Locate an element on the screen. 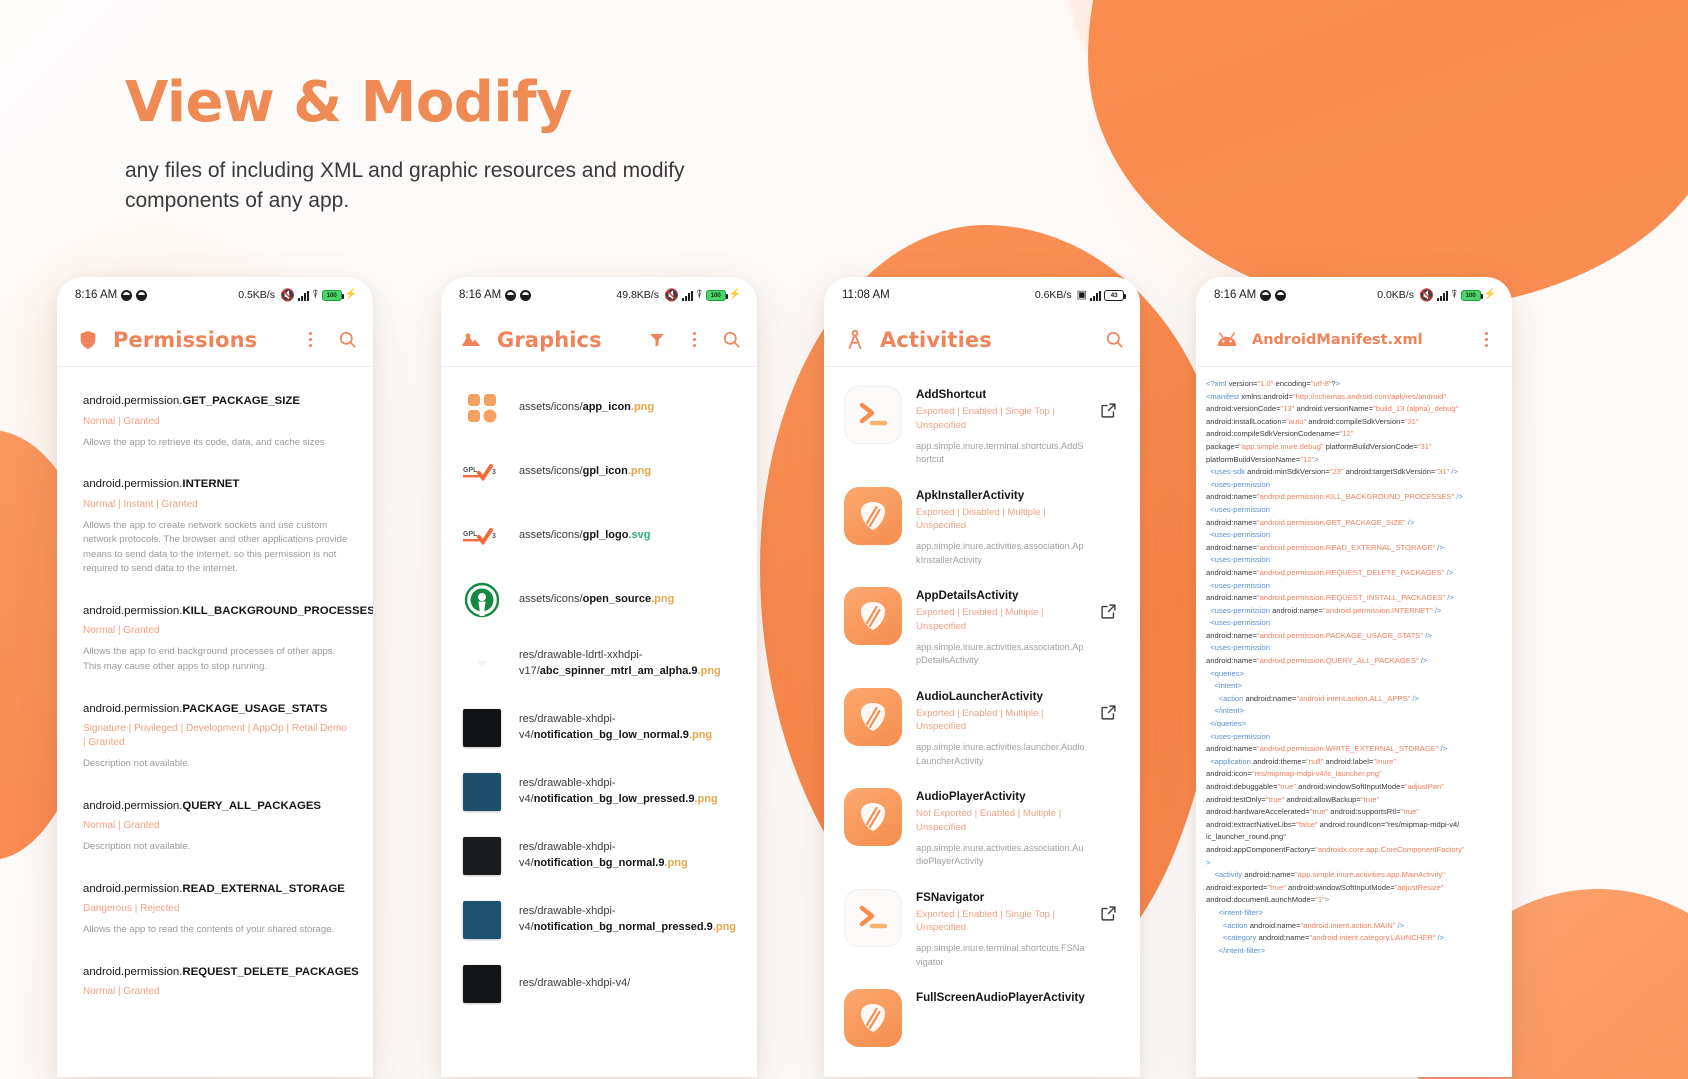 The image size is (1688, 1079). graphic-filename: notification_bg_low_normal.9 is located at coordinates (611, 735).